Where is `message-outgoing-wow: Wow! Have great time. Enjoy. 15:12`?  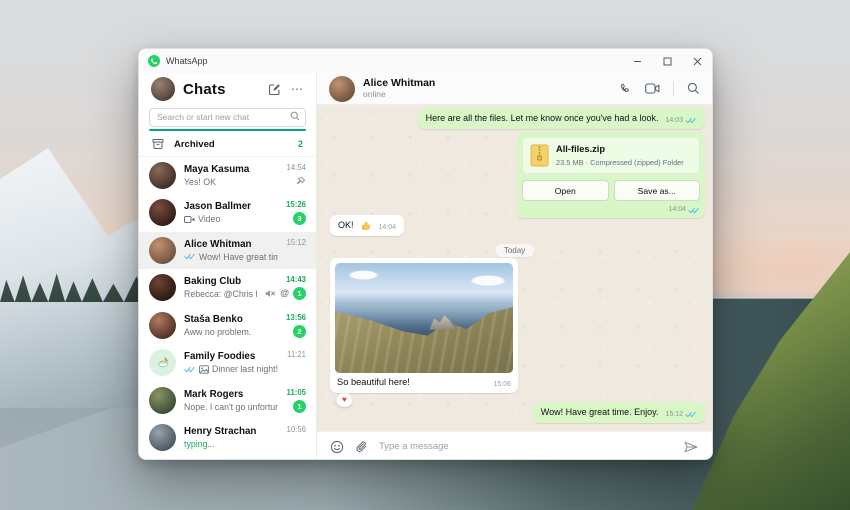
message-outgoing-wow: Wow! Have great time. Enjoy. 15:12 is located at coordinates (618, 413).